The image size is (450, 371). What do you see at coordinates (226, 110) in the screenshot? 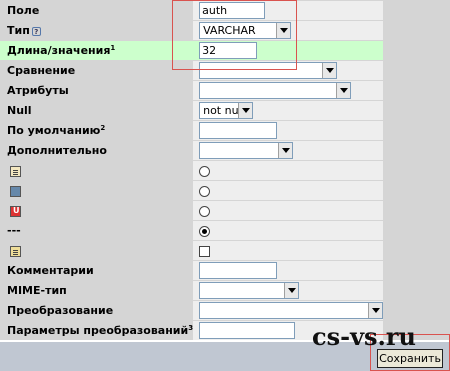
I see `null-select: not null` at bounding box center [226, 110].